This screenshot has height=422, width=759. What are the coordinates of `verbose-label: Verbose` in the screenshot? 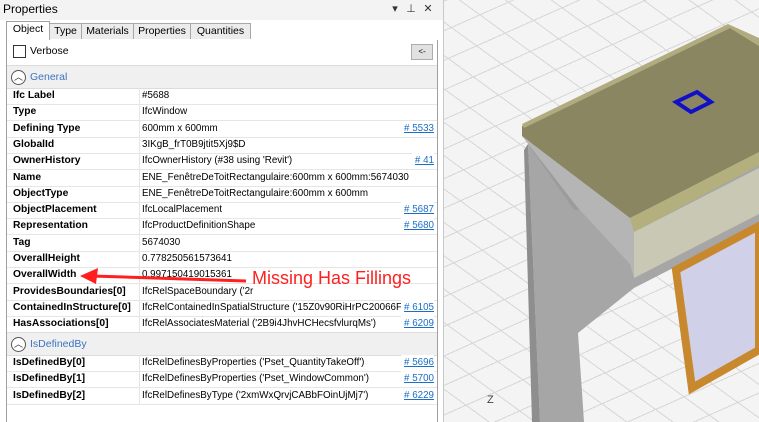 It's located at (49, 51).